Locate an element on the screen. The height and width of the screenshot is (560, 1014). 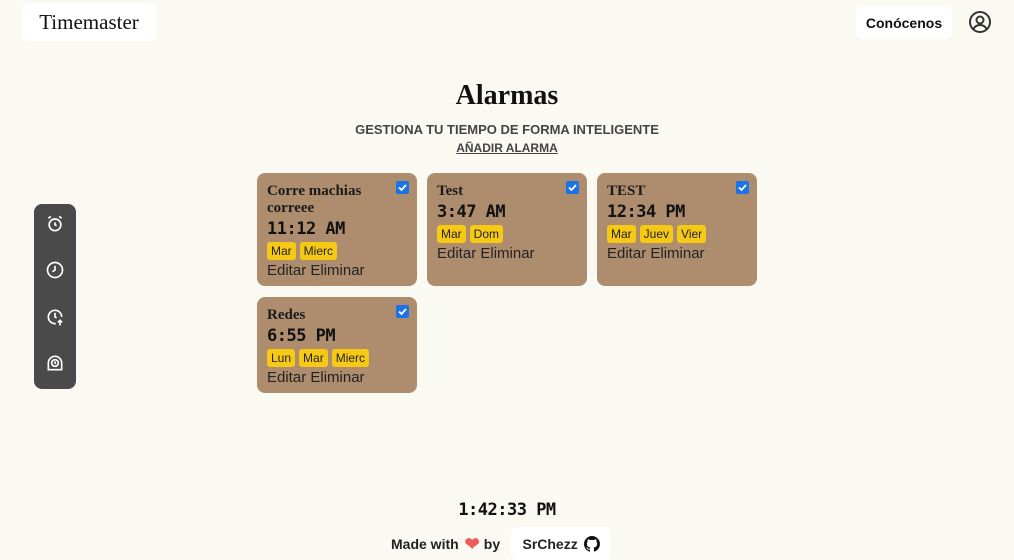
current-time-clock: 1:42:33 PM is located at coordinates (507, 510).